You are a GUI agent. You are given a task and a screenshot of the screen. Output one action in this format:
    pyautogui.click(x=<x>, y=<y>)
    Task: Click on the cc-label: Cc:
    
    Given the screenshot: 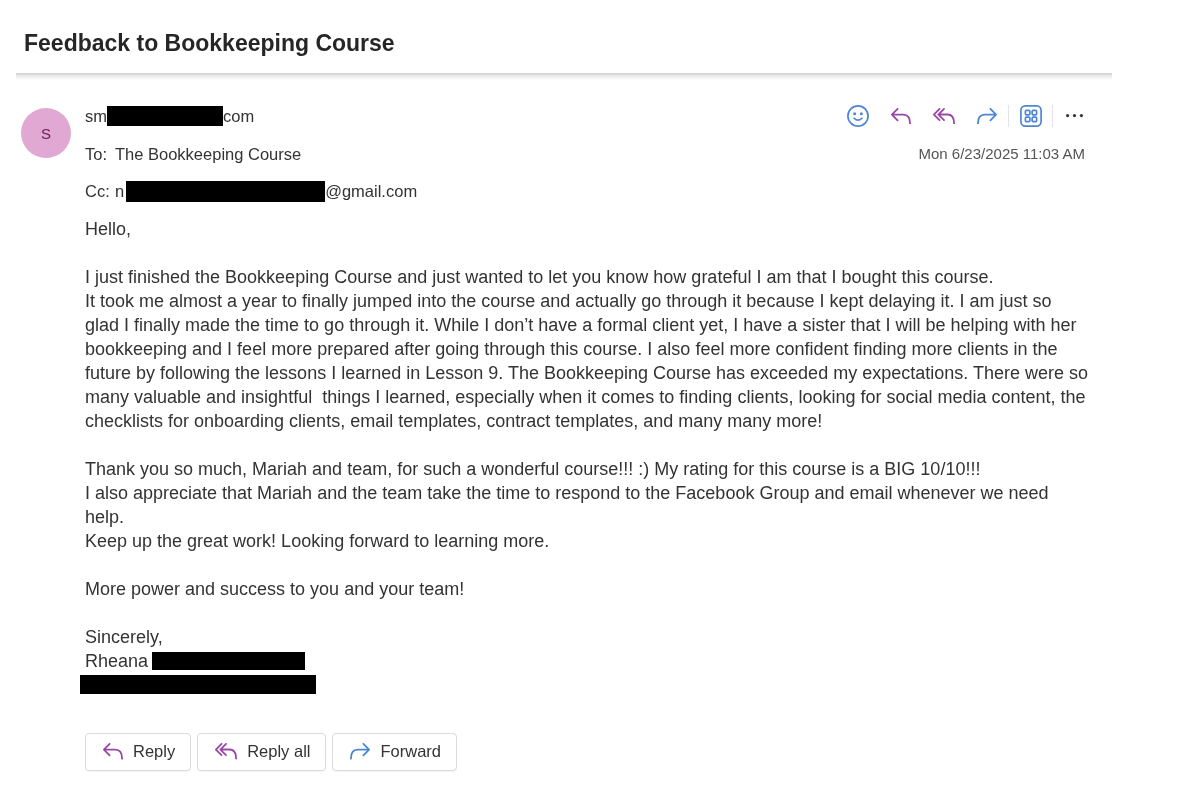 What is the action you would take?
    pyautogui.click(x=98, y=191)
    